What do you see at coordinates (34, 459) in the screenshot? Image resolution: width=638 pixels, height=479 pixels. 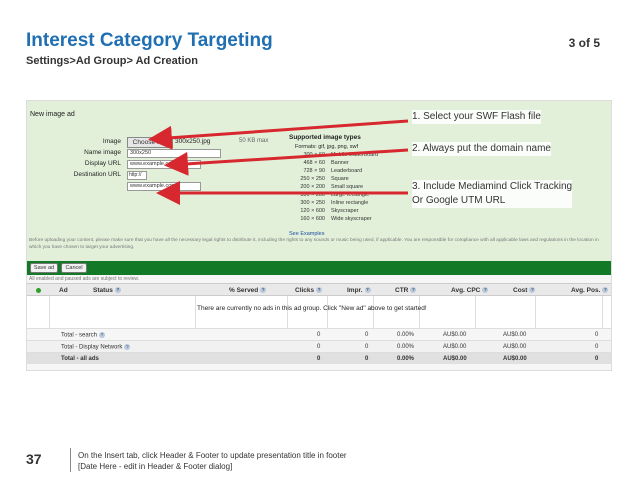 I see `slide-number: 37` at bounding box center [34, 459].